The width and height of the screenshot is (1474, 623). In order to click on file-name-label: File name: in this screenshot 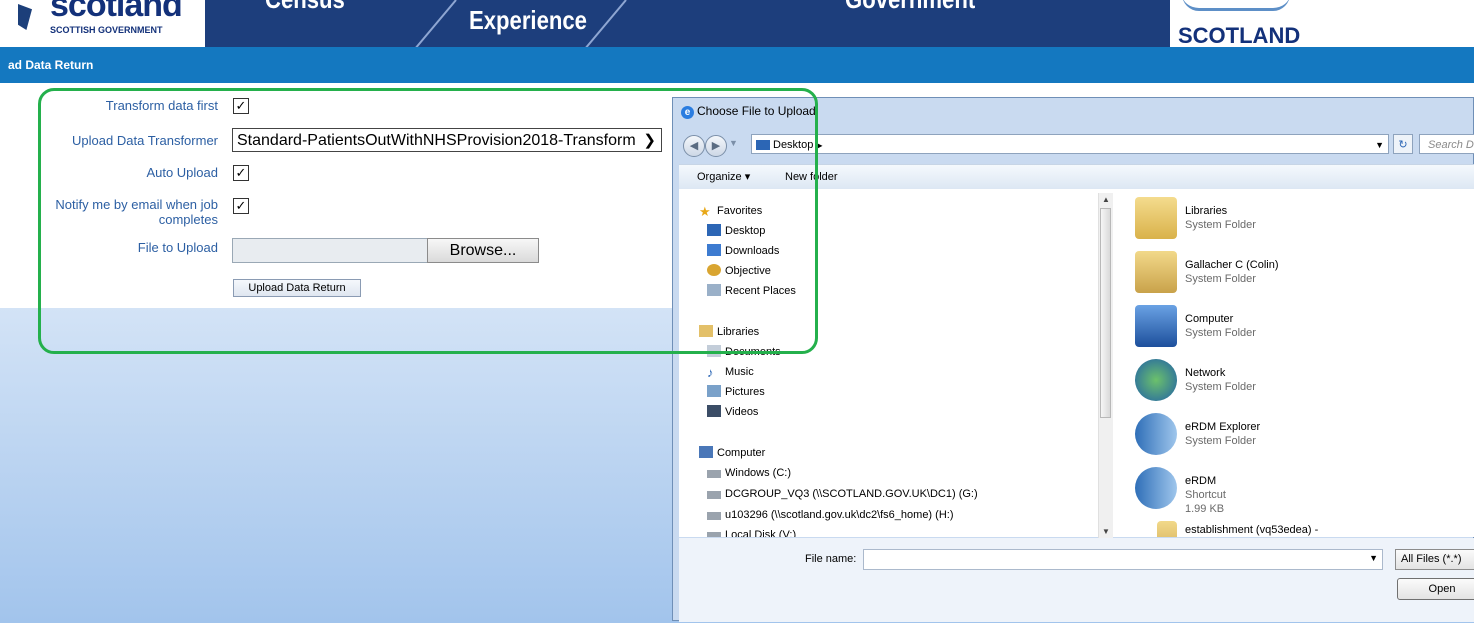, I will do `click(831, 559)`.